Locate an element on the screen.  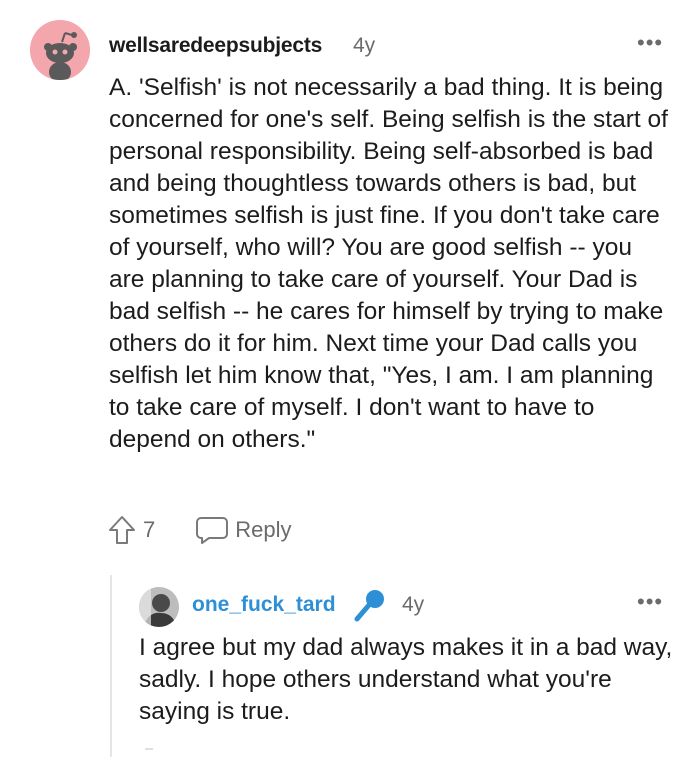
avatar is located at coordinates (60, 50).